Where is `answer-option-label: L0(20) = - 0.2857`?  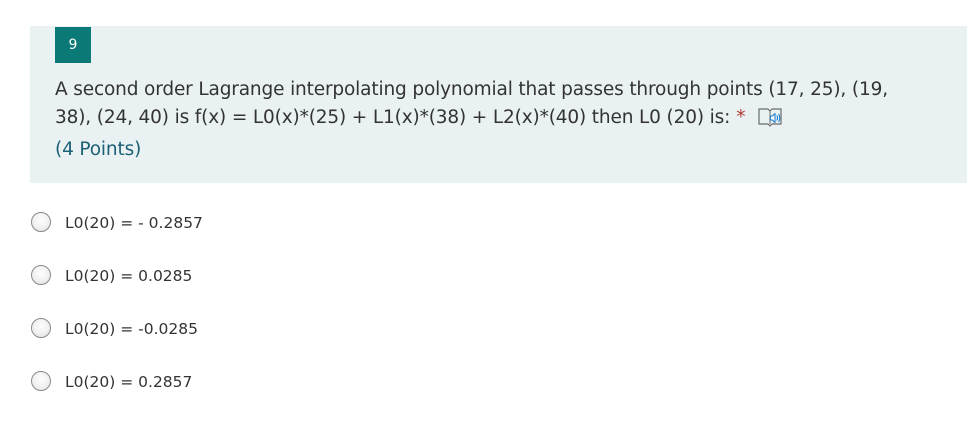 answer-option-label: L0(20) = - 0.2857 is located at coordinates (134, 223).